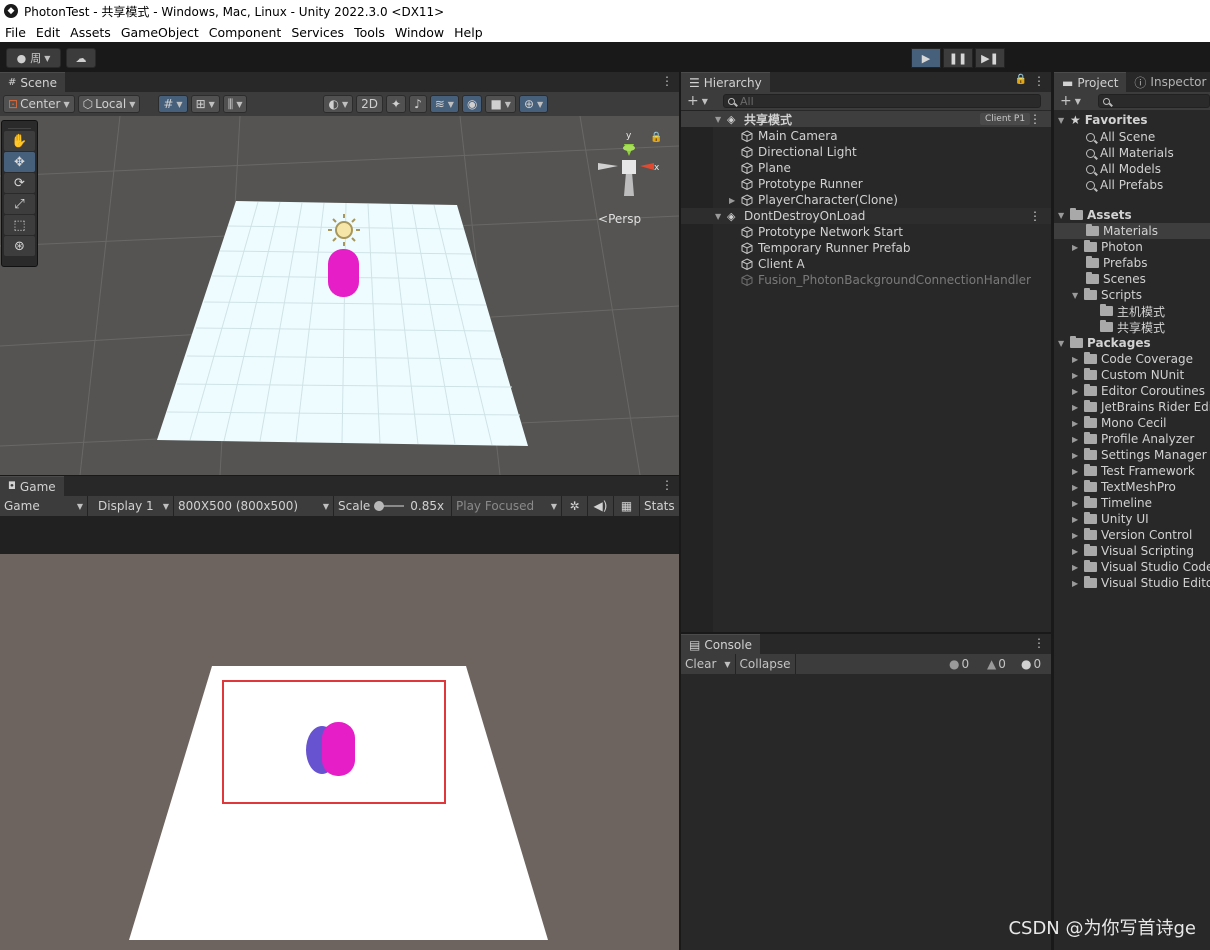  What do you see at coordinates (959, 664) in the screenshot?
I see `info-filter-toggle: ● 0` at bounding box center [959, 664].